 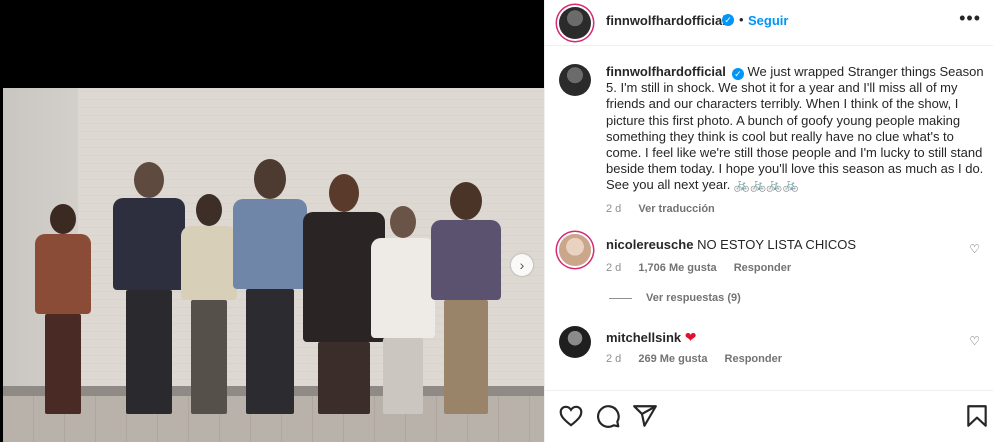 I want to click on comment-meta: 2 d 269 Me gusta Responder, so click(x=701, y=359).